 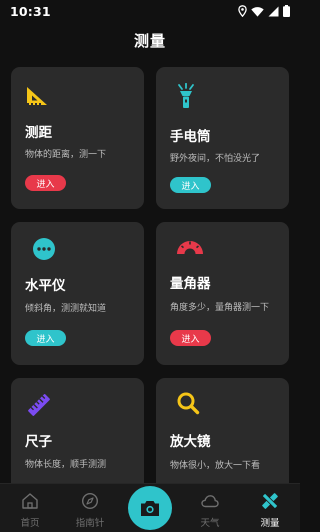 I want to click on nav-item-home: 首页, so click(x=30, y=508).